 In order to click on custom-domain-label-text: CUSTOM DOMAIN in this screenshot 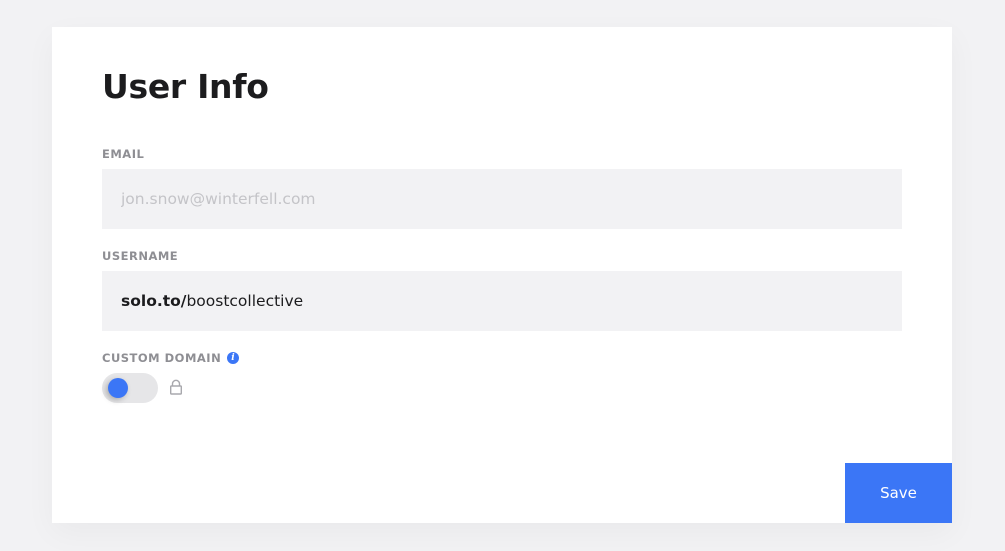, I will do `click(162, 358)`.